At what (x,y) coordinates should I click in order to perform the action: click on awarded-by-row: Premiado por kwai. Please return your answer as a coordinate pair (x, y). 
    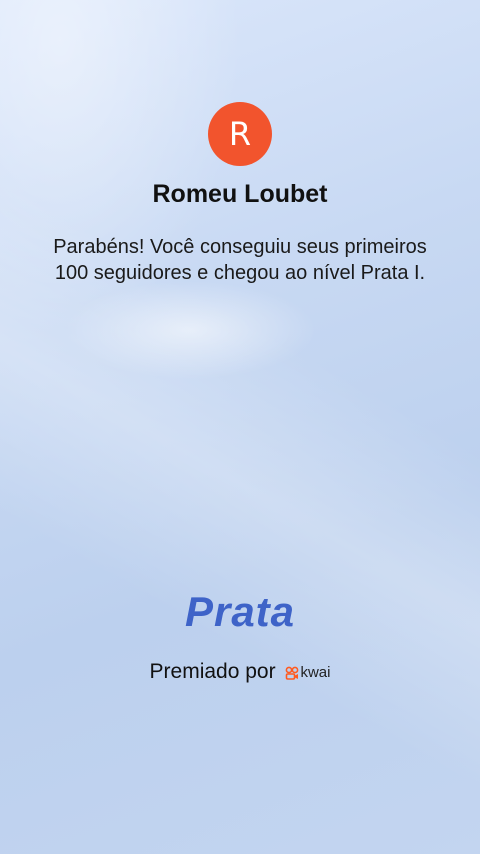
    Looking at the image, I should click on (240, 672).